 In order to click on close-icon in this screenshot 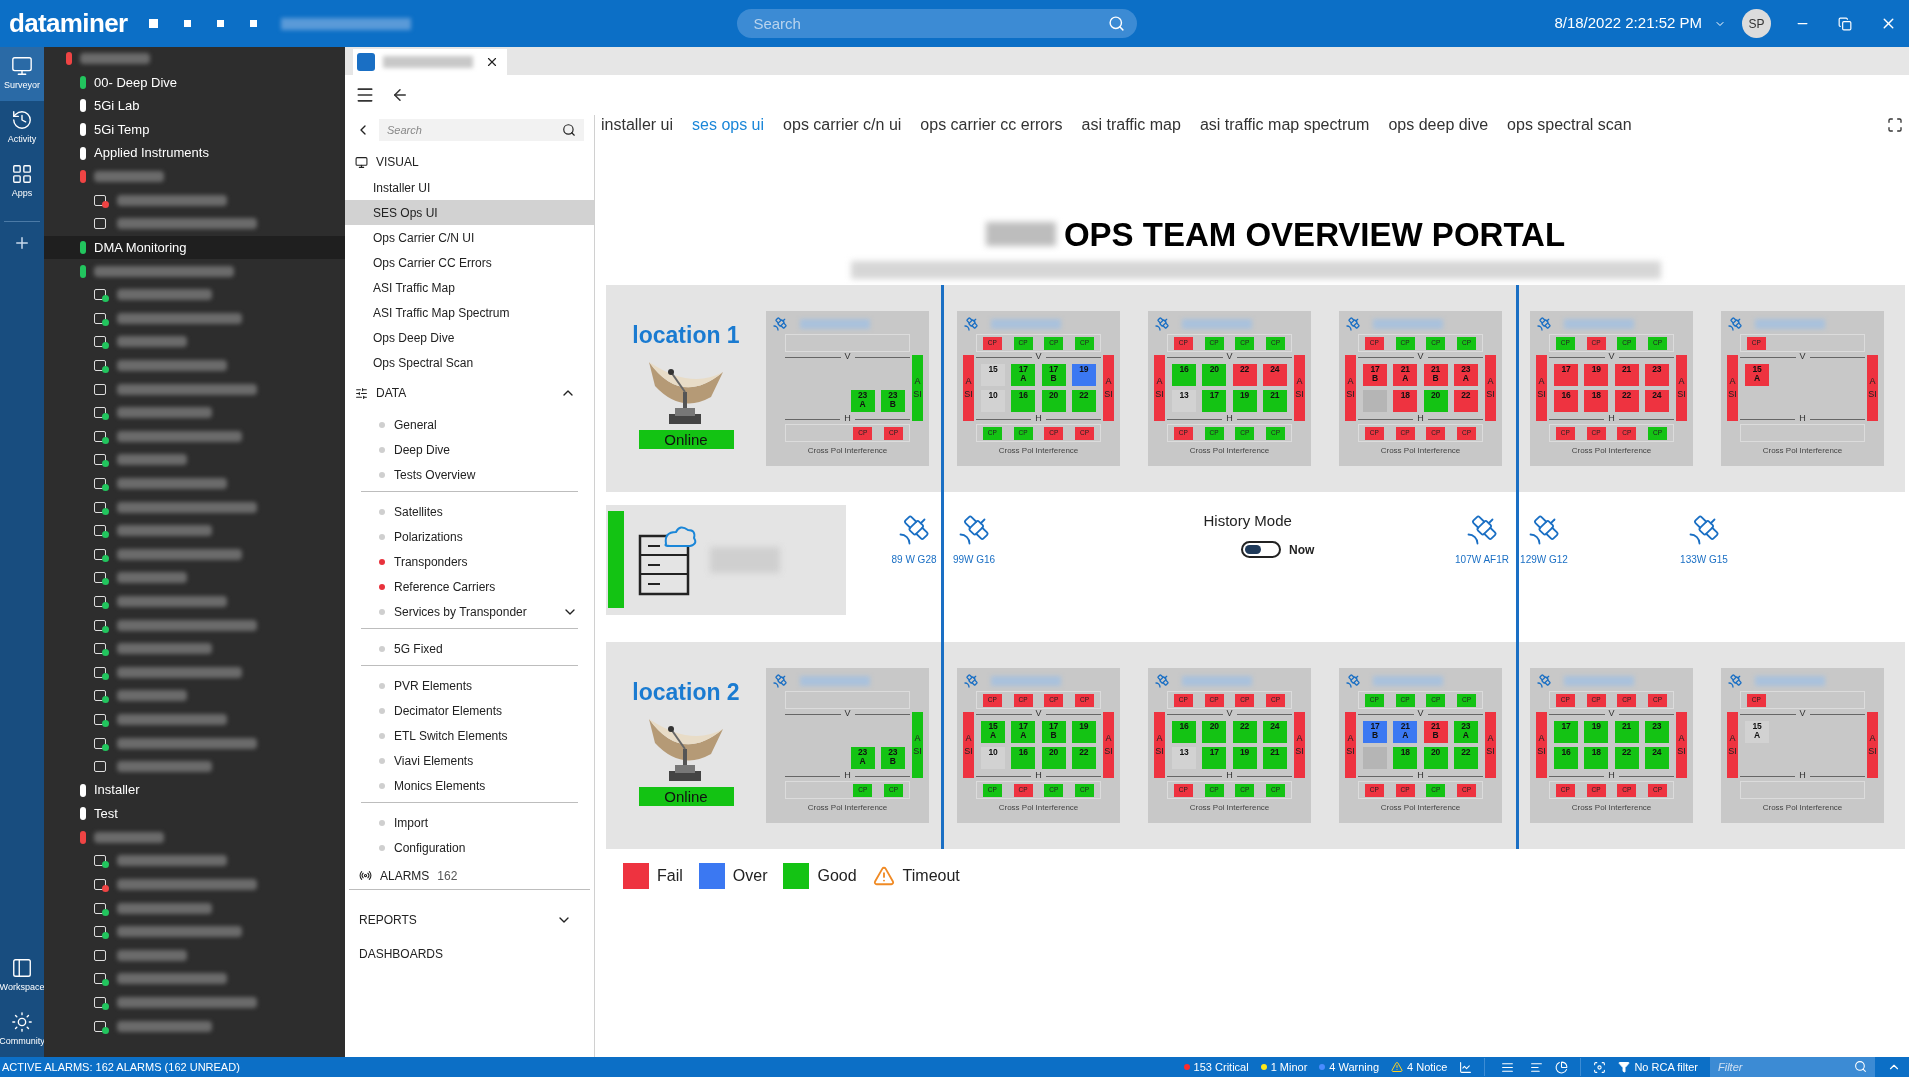, I will do `click(492, 62)`.